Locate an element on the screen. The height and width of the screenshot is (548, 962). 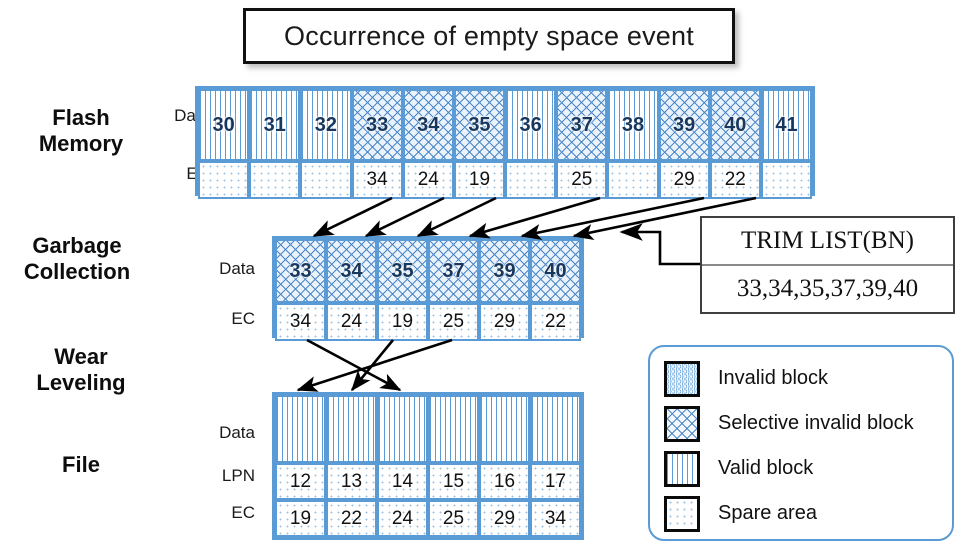
file-lpn-cell-5-value: 17 is located at coordinates (555, 481).